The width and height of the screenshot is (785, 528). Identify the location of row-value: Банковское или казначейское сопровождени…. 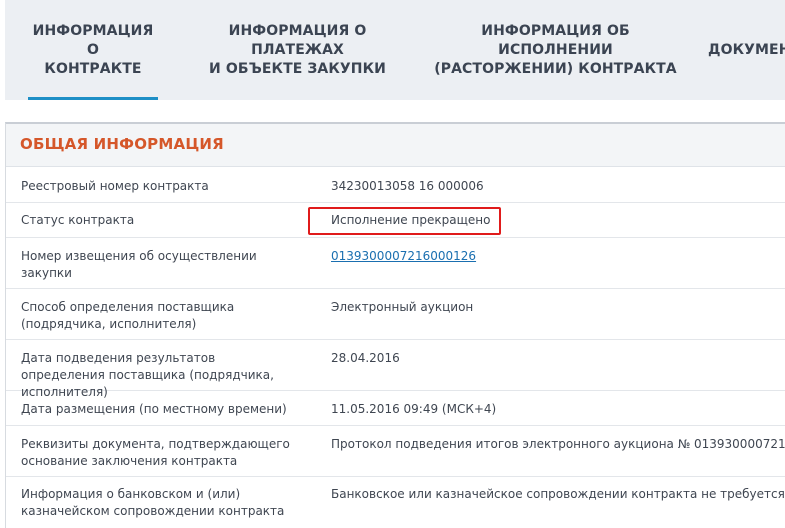
(558, 494).